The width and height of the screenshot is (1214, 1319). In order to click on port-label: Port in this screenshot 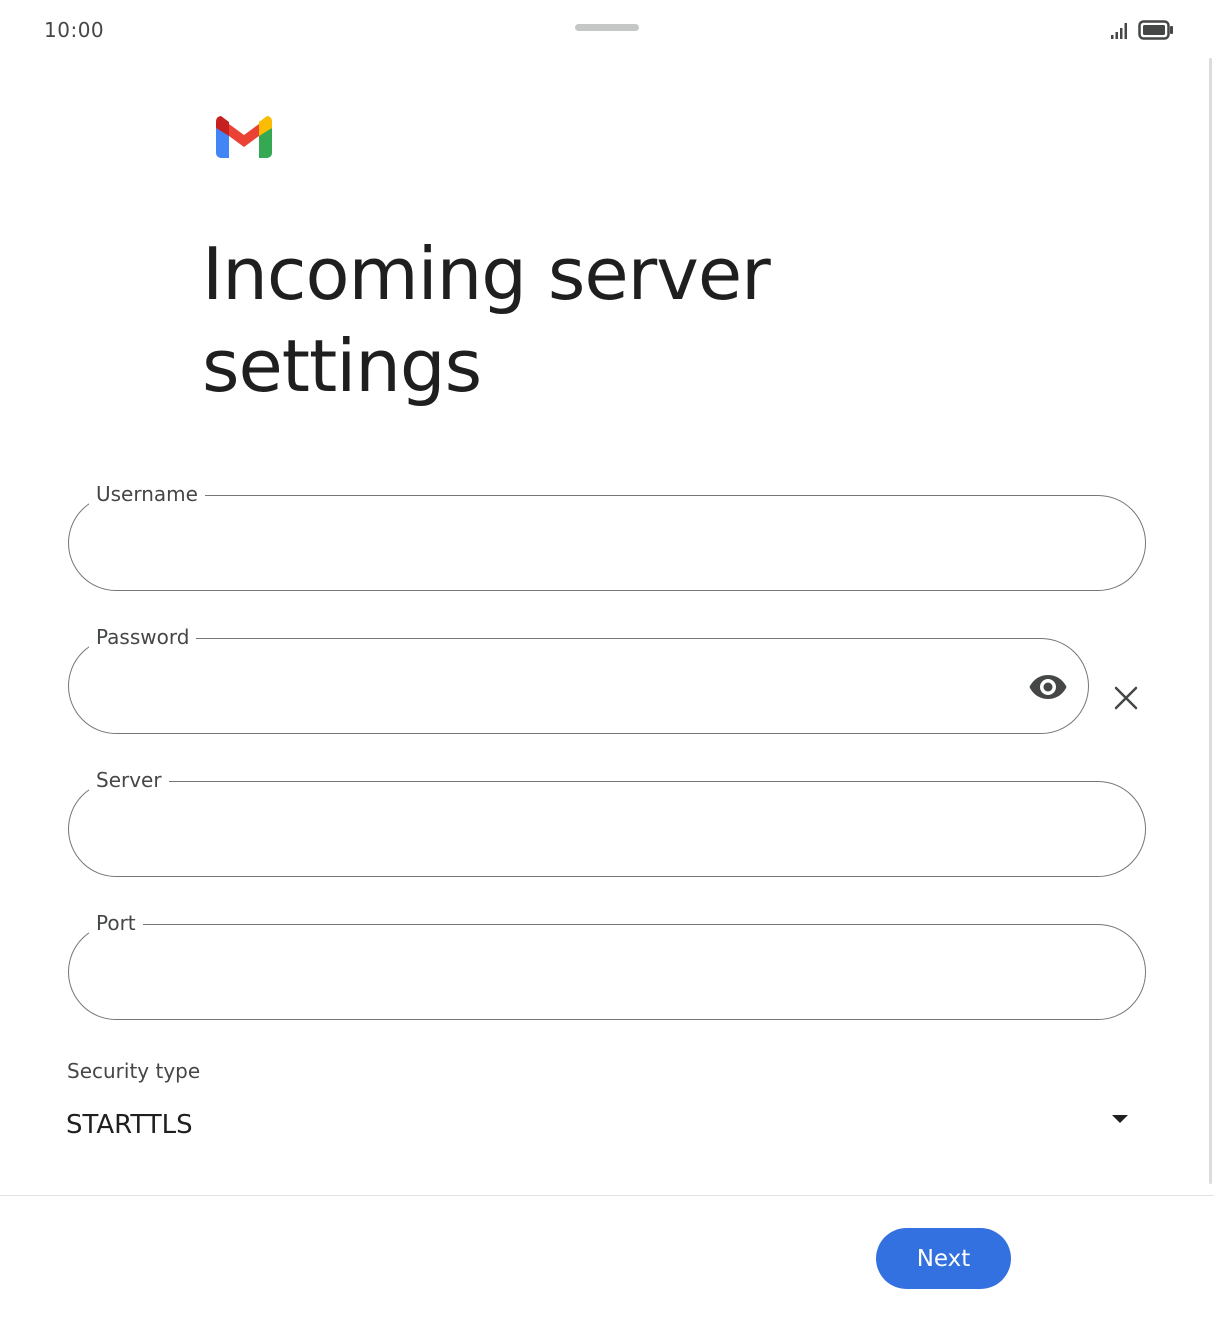, I will do `click(116, 923)`.